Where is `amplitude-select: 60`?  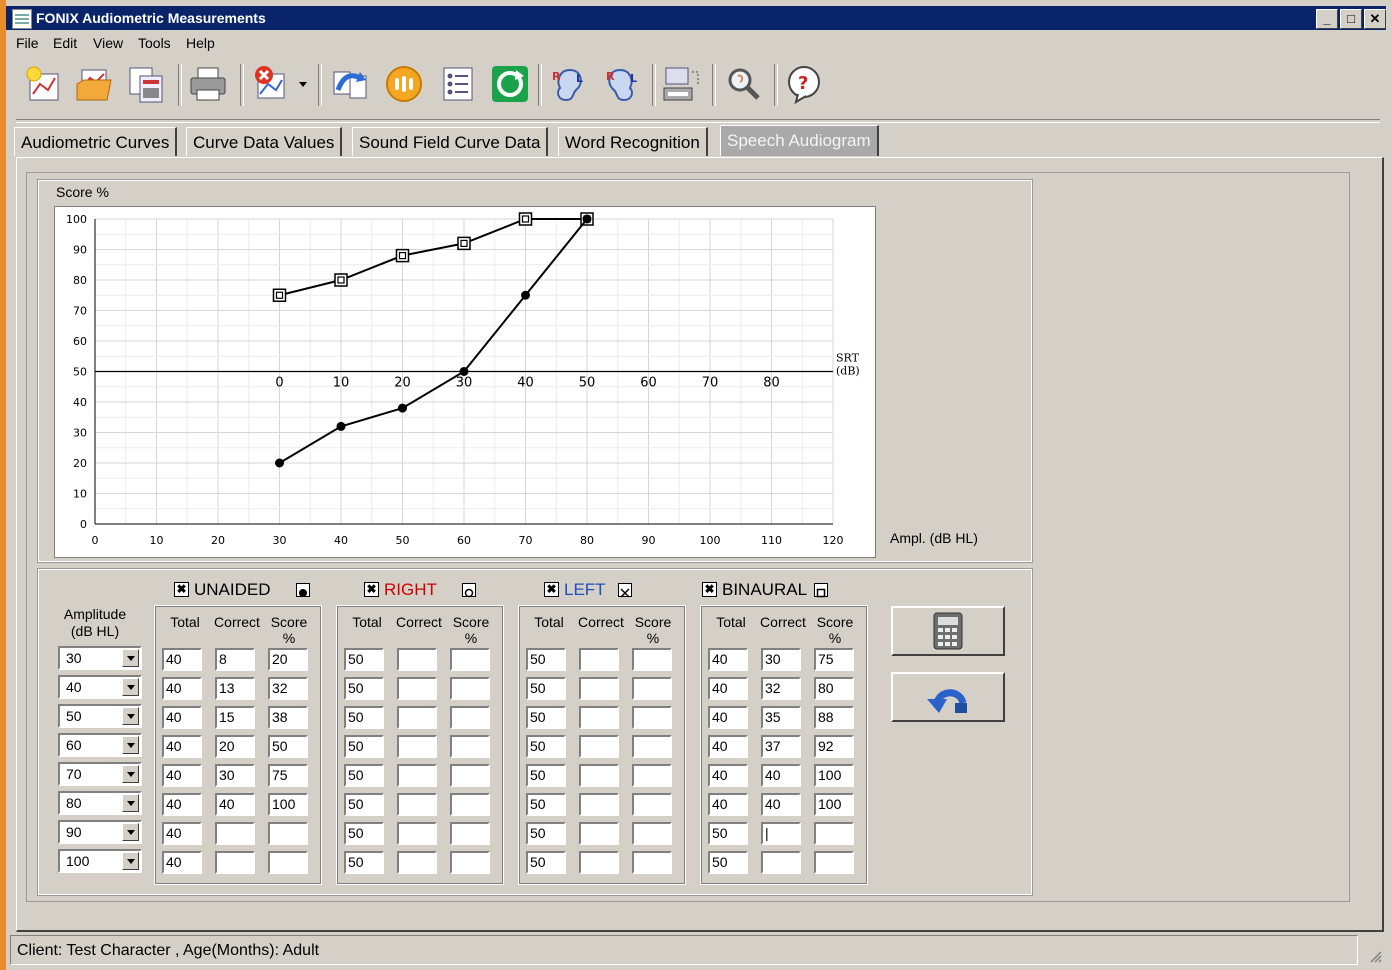 amplitude-select: 60 is located at coordinates (100, 745).